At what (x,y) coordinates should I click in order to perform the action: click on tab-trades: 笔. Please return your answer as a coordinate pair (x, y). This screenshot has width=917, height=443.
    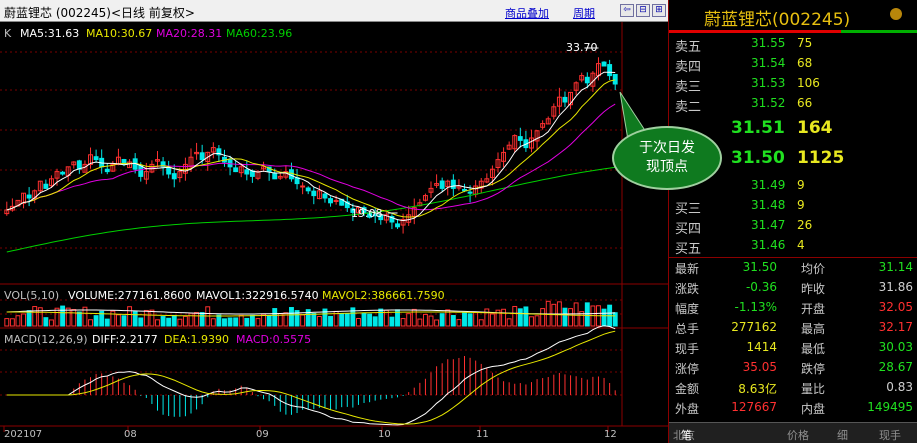
    Looking at the image, I should click on (686, 435).